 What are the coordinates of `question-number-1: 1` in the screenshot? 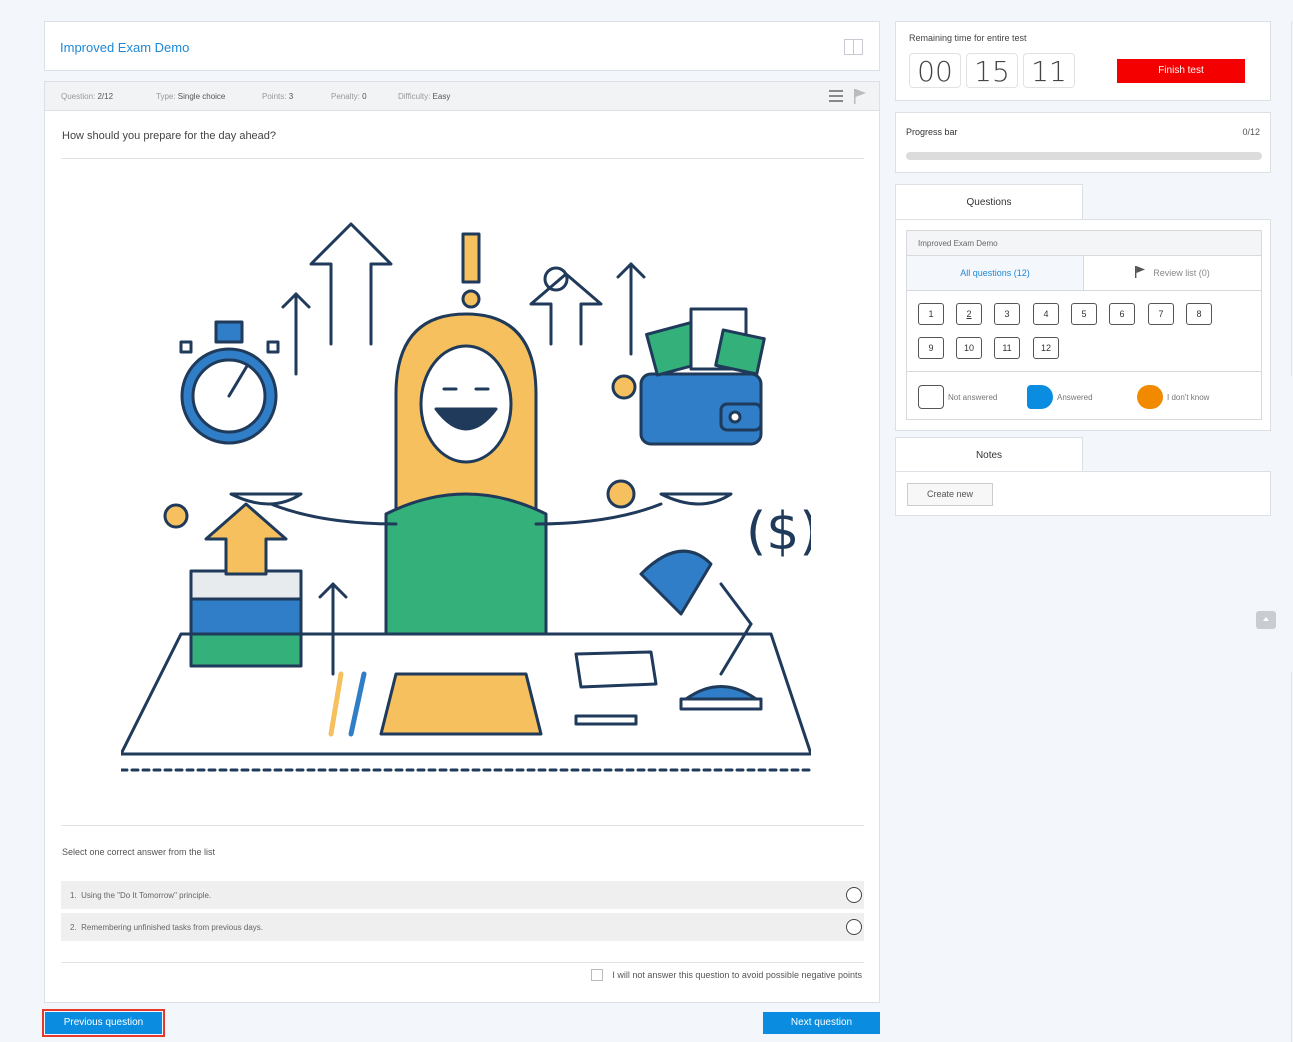 It's located at (931, 314).